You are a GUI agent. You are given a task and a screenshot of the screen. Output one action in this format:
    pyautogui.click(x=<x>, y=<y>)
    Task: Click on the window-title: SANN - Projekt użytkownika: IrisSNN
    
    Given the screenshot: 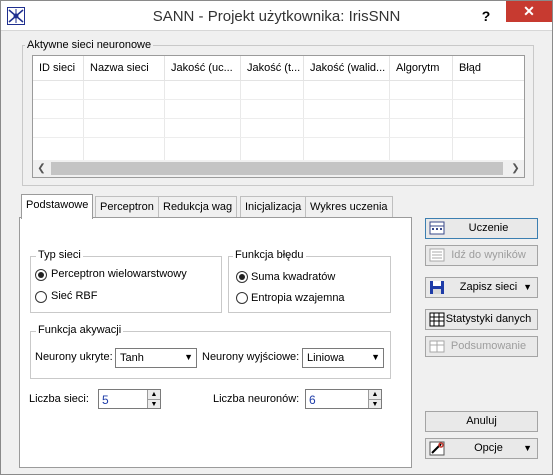 What is the action you would take?
    pyautogui.click(x=276, y=16)
    